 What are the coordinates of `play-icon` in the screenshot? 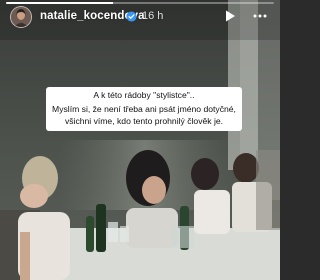 It's located at (230, 16).